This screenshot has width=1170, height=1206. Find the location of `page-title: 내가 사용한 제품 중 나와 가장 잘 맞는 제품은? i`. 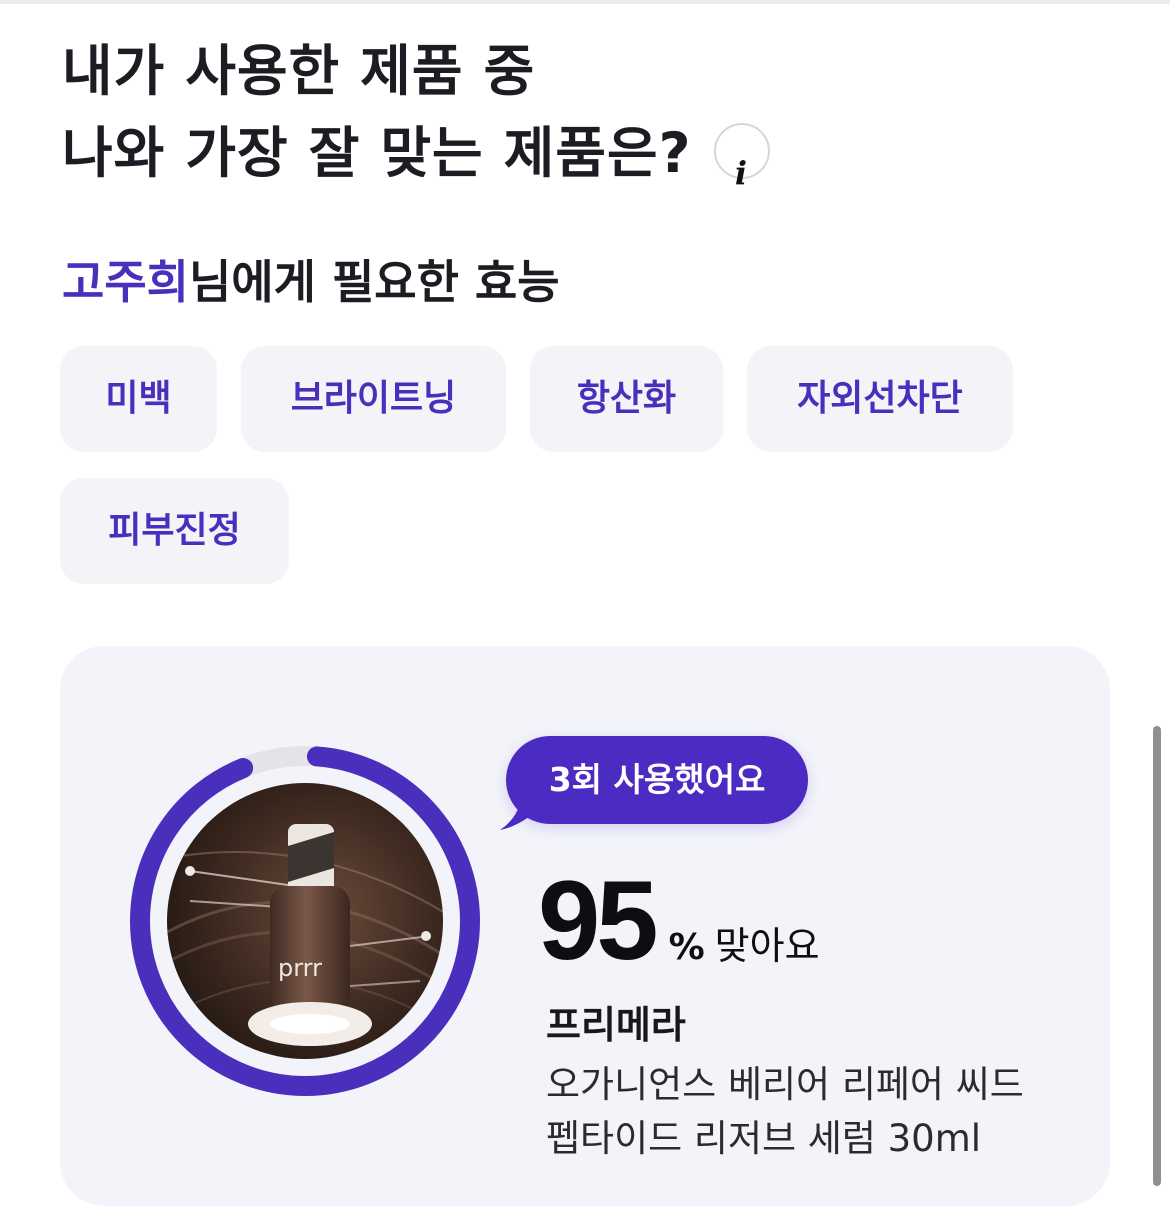

page-title: 내가 사용한 제품 중 나와 가장 잘 맞는 제품은? i is located at coordinates (416, 112).